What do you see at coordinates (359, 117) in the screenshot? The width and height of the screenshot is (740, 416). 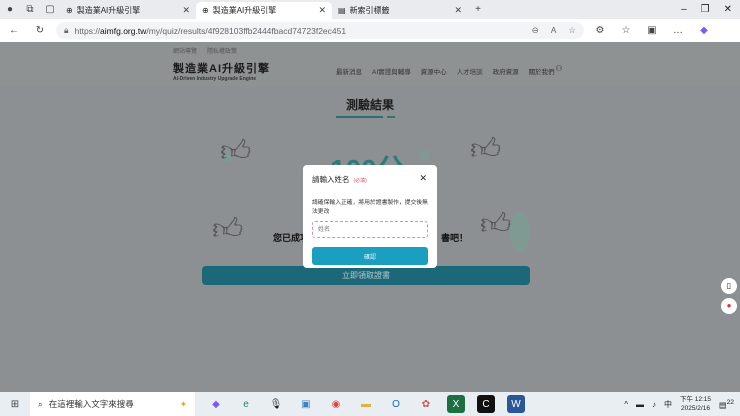 I see `title-underline` at bounding box center [359, 117].